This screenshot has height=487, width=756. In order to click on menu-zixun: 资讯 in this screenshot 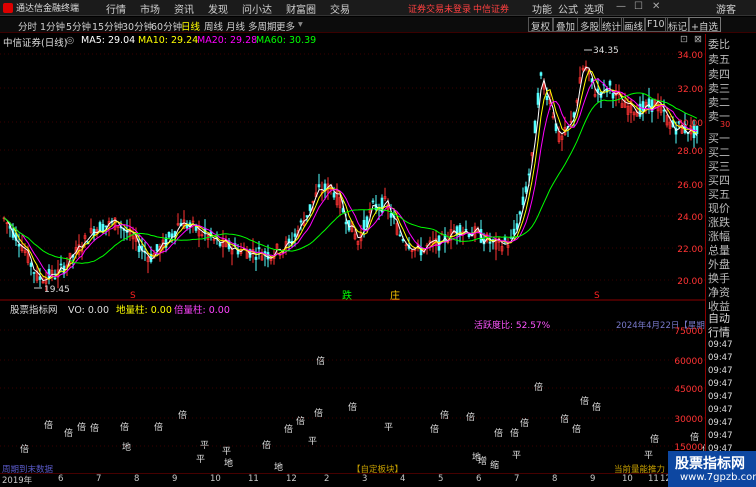, I will do `click(184, 8)`.